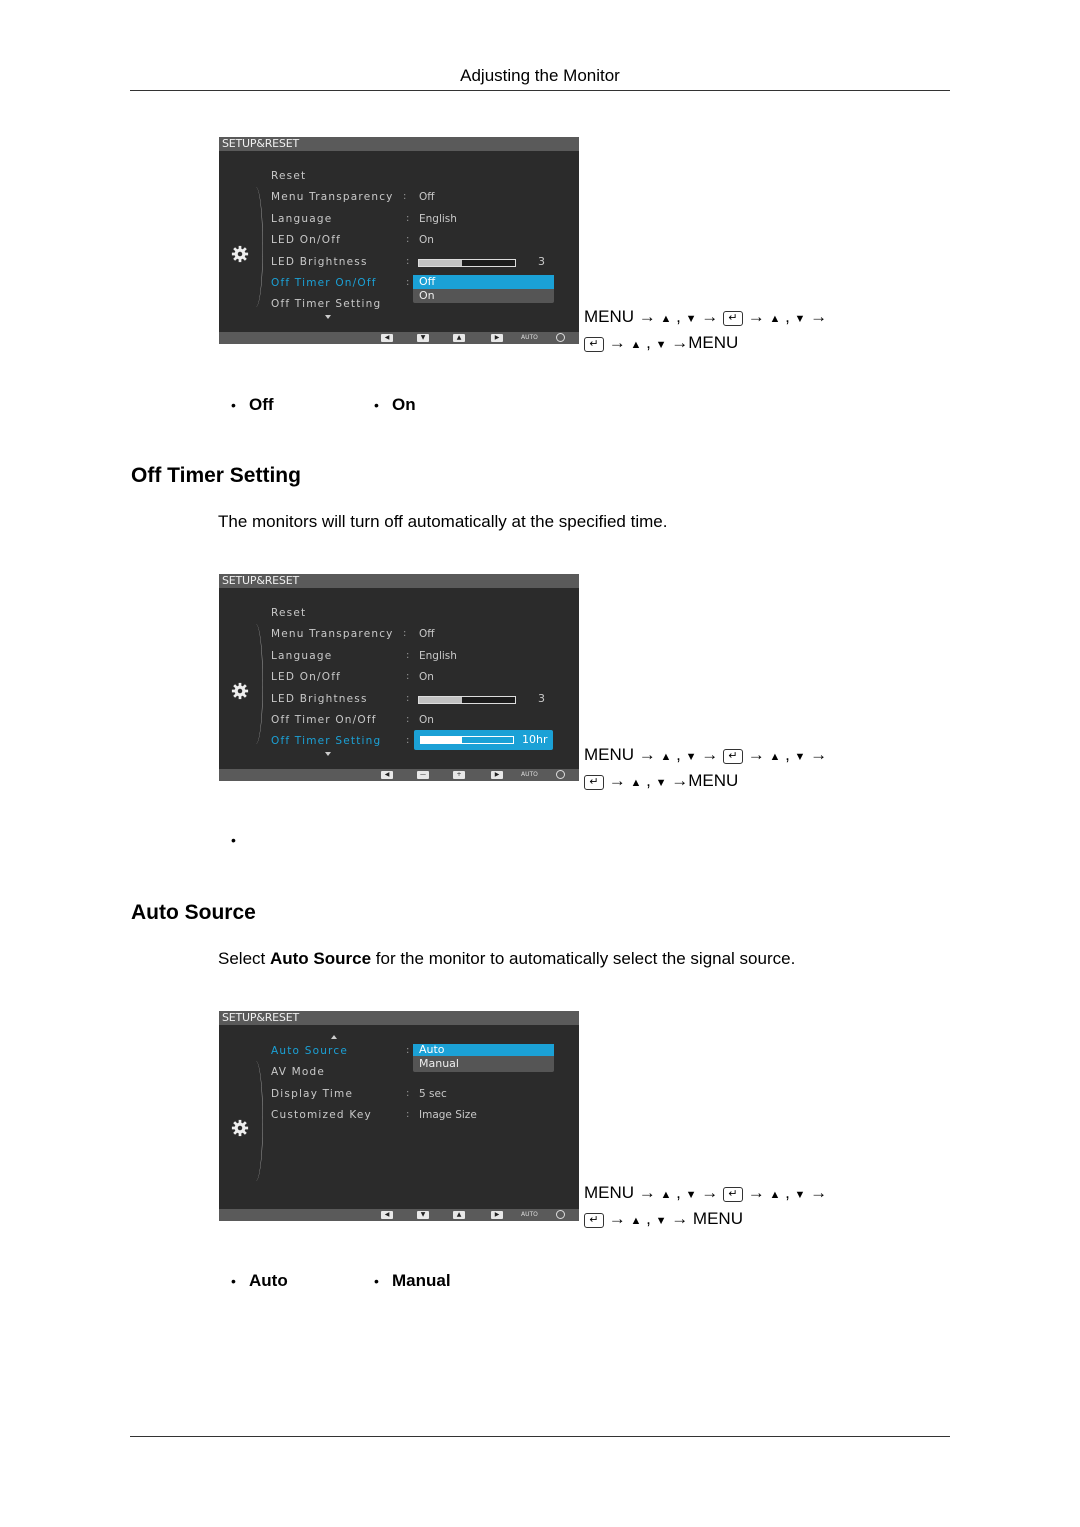 The height and width of the screenshot is (1527, 1080). Describe the element at coordinates (540, 90) in the screenshot. I see `header-divider` at that location.